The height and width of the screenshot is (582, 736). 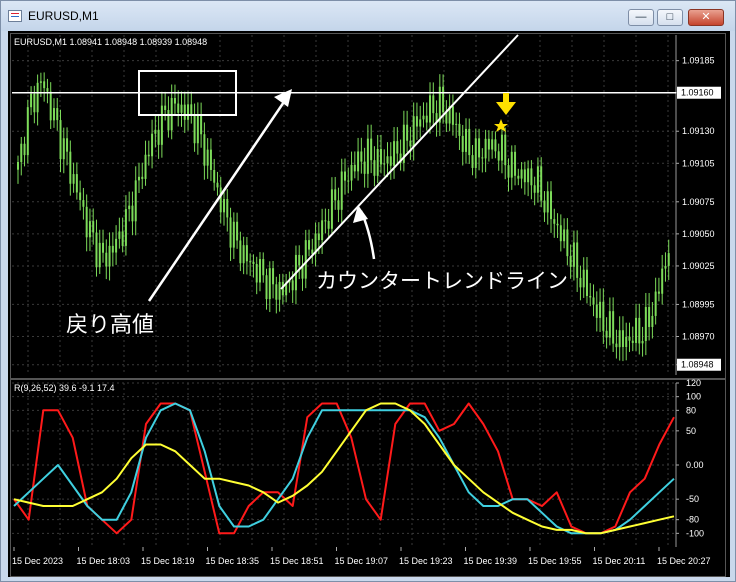 What do you see at coordinates (426, 561) in the screenshot?
I see `time-tick-label: 15 Dec 19:23` at bounding box center [426, 561].